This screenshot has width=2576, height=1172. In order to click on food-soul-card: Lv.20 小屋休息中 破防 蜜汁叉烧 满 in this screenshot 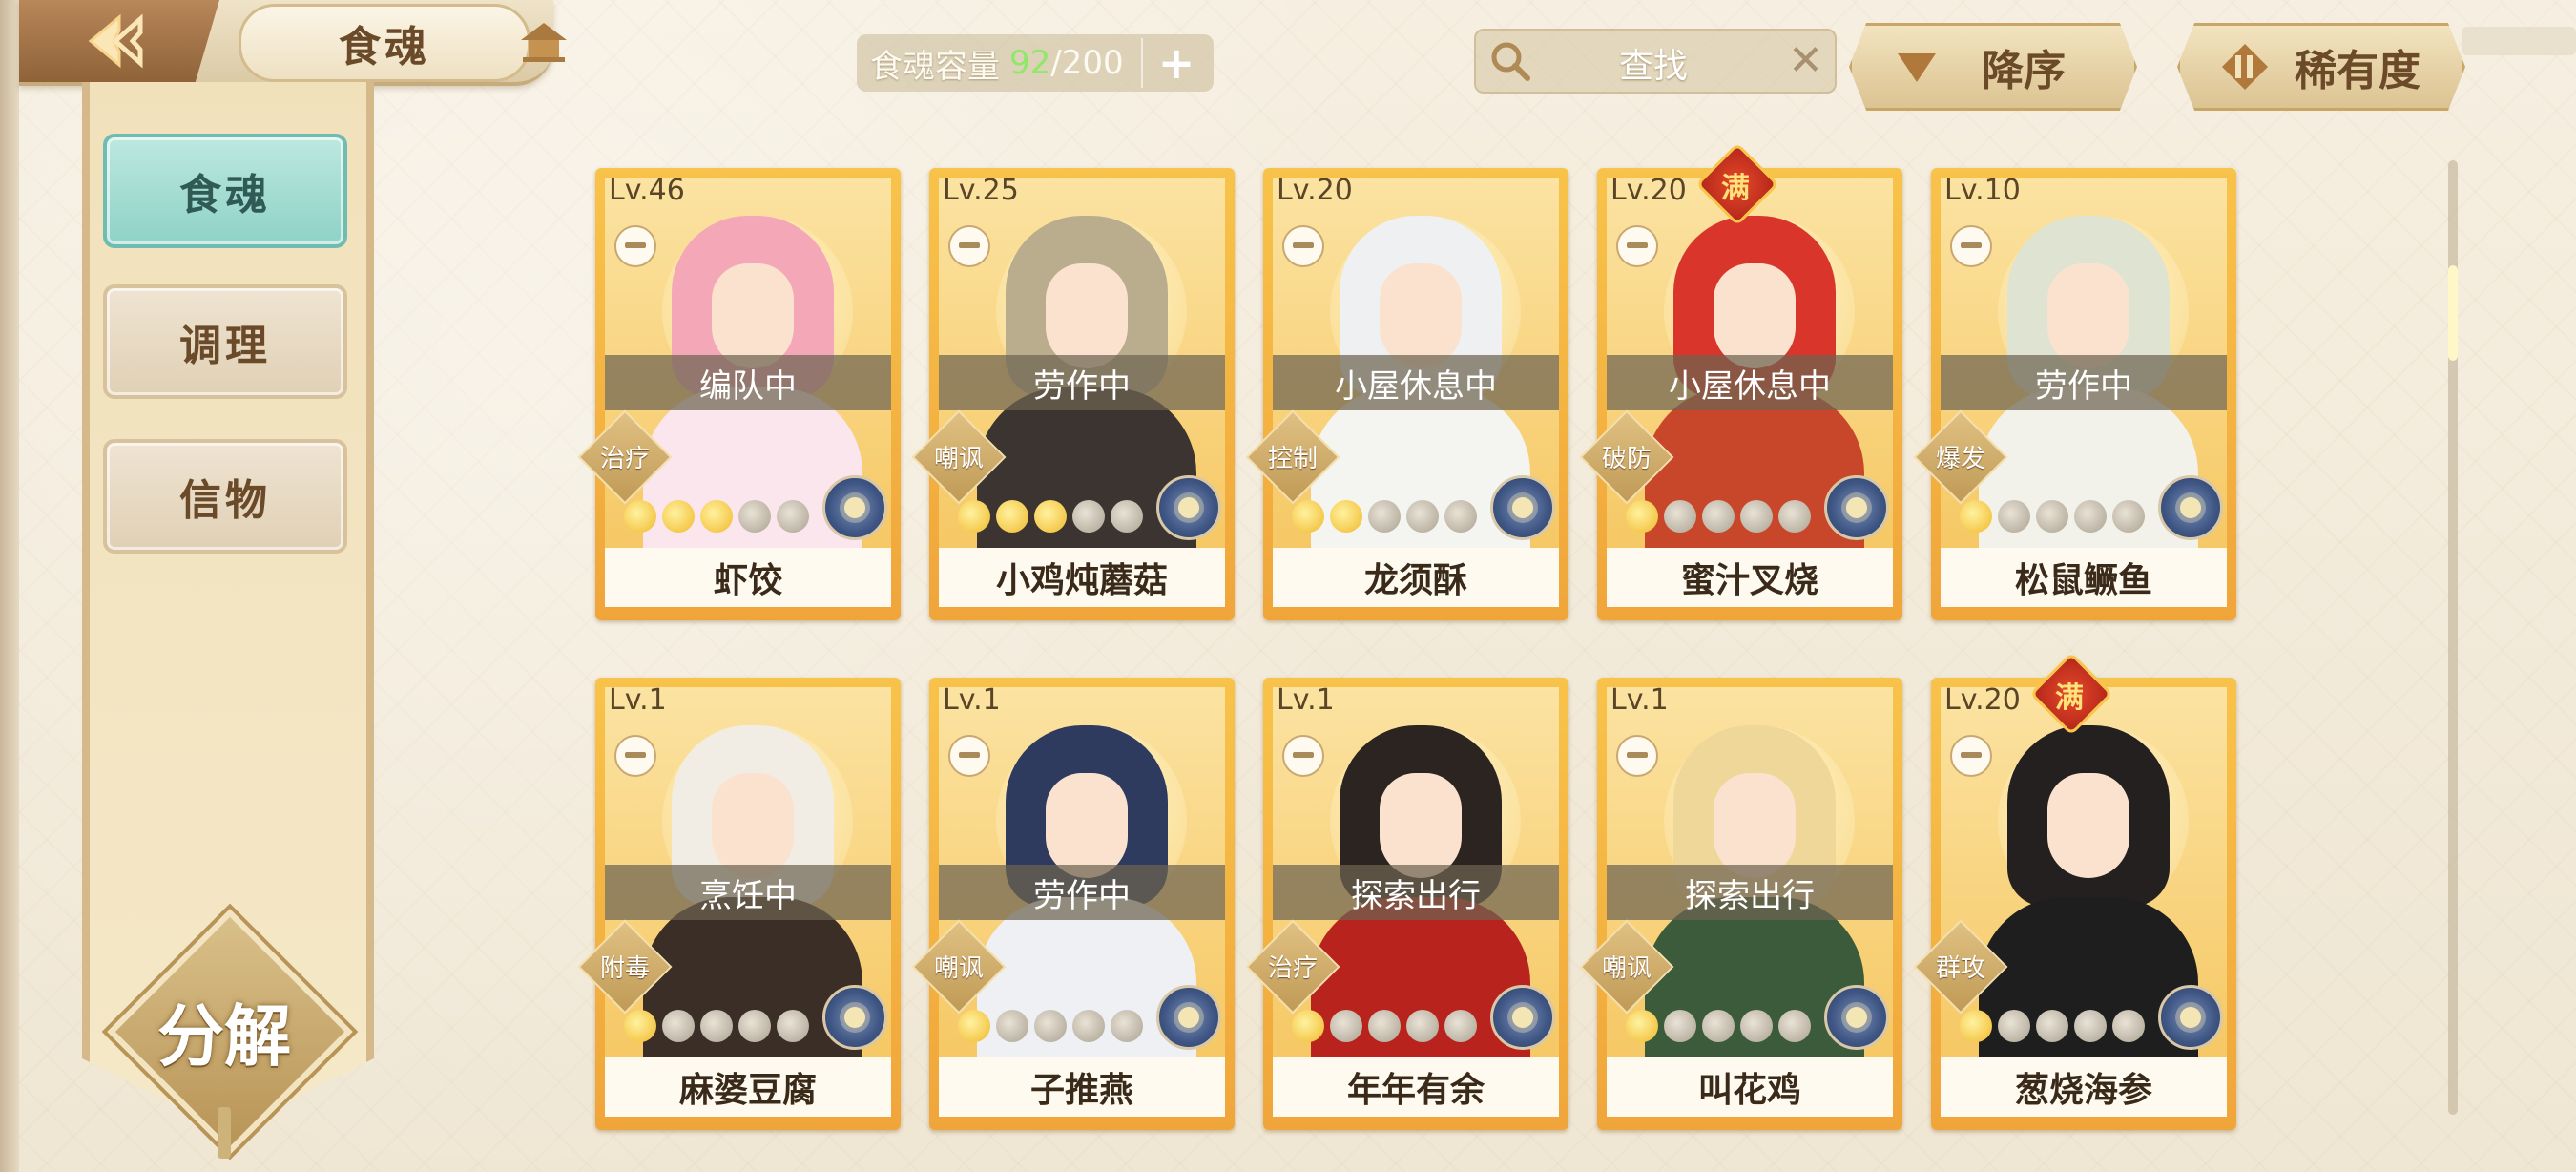, I will do `click(1740, 381)`.